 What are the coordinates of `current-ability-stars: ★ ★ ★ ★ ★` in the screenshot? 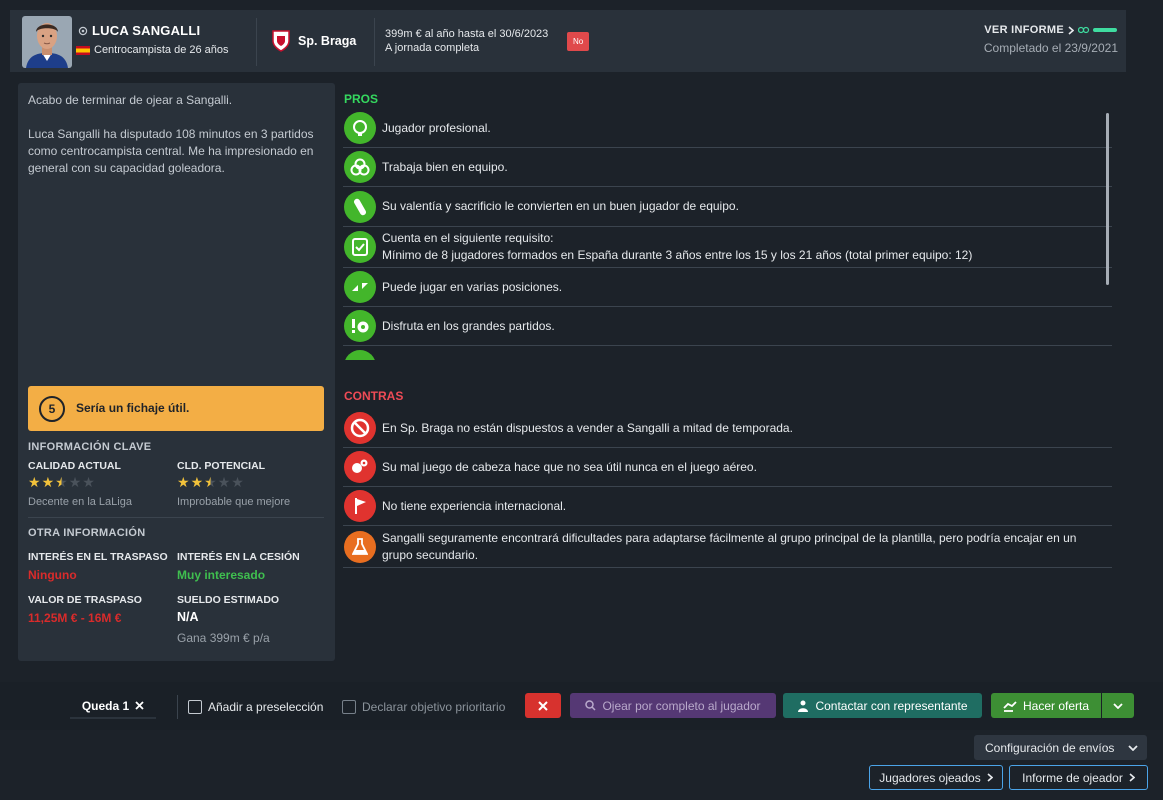 It's located at (61, 482).